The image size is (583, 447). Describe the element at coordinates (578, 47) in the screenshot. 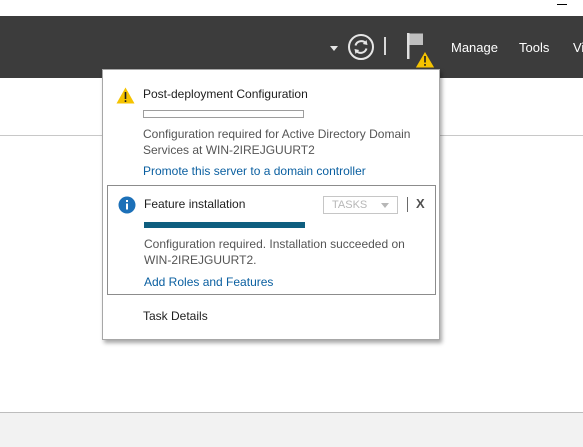

I see `menu-view: Vi` at that location.